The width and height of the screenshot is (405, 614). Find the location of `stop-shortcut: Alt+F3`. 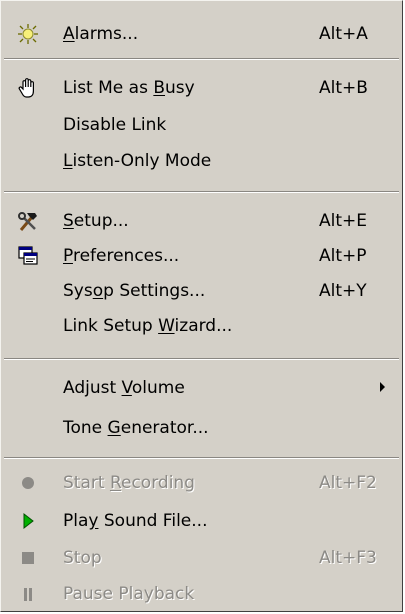

stop-shortcut: Alt+F3 is located at coordinates (348, 558).